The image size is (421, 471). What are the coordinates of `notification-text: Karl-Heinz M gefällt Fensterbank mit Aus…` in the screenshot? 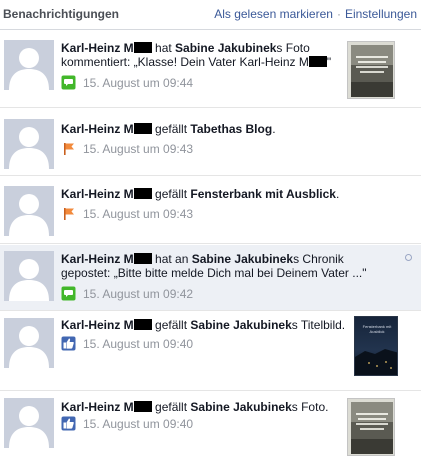 It's located at (203, 194).